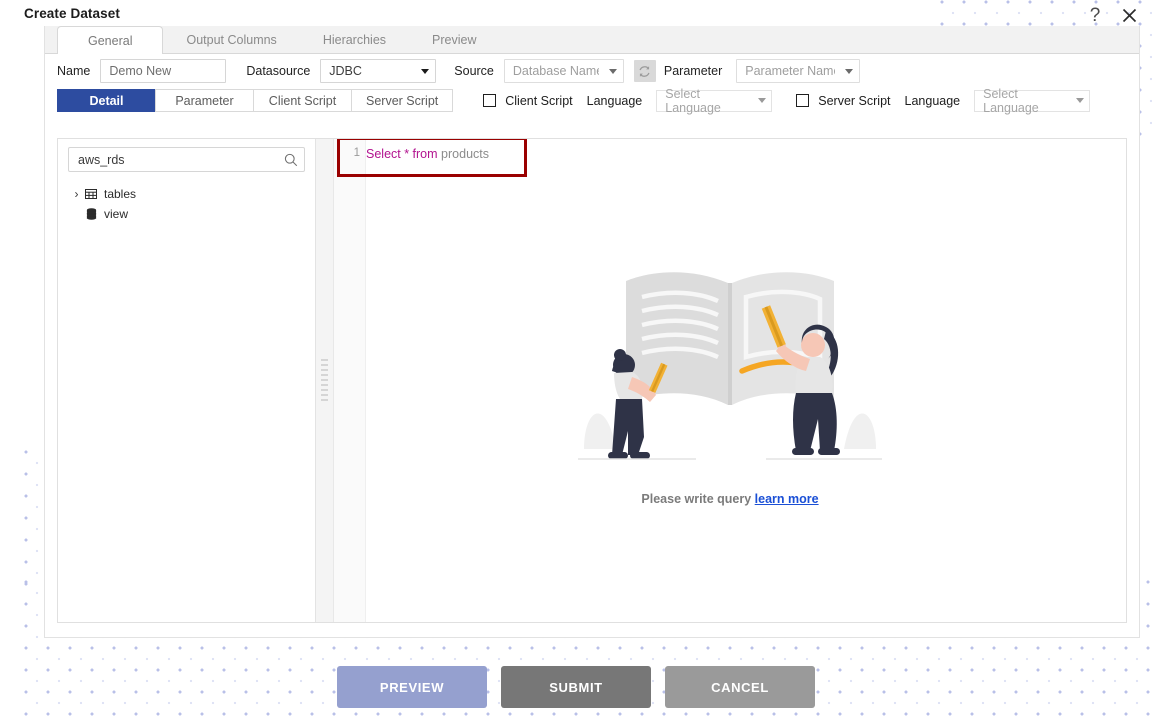 The image size is (1152, 720). Describe the element at coordinates (693, 71) in the screenshot. I see `parameter-label: Parameter` at that location.